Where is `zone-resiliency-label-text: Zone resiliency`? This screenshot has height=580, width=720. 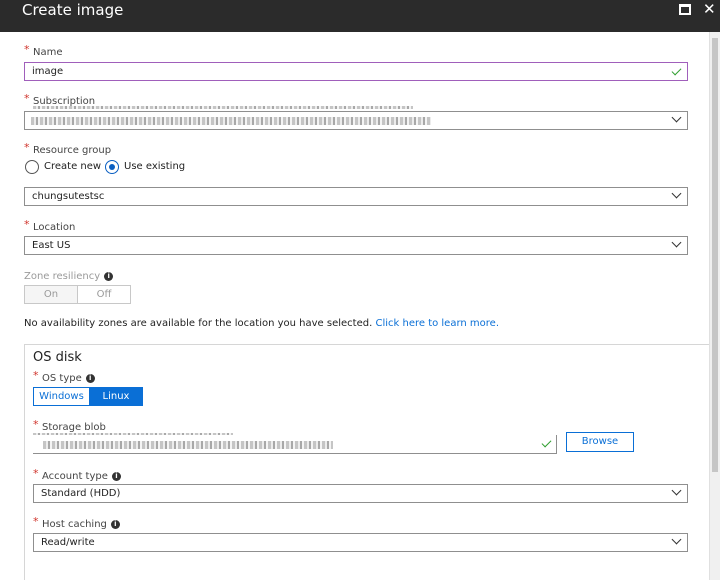 zone-resiliency-label-text: Zone resiliency is located at coordinates (62, 276).